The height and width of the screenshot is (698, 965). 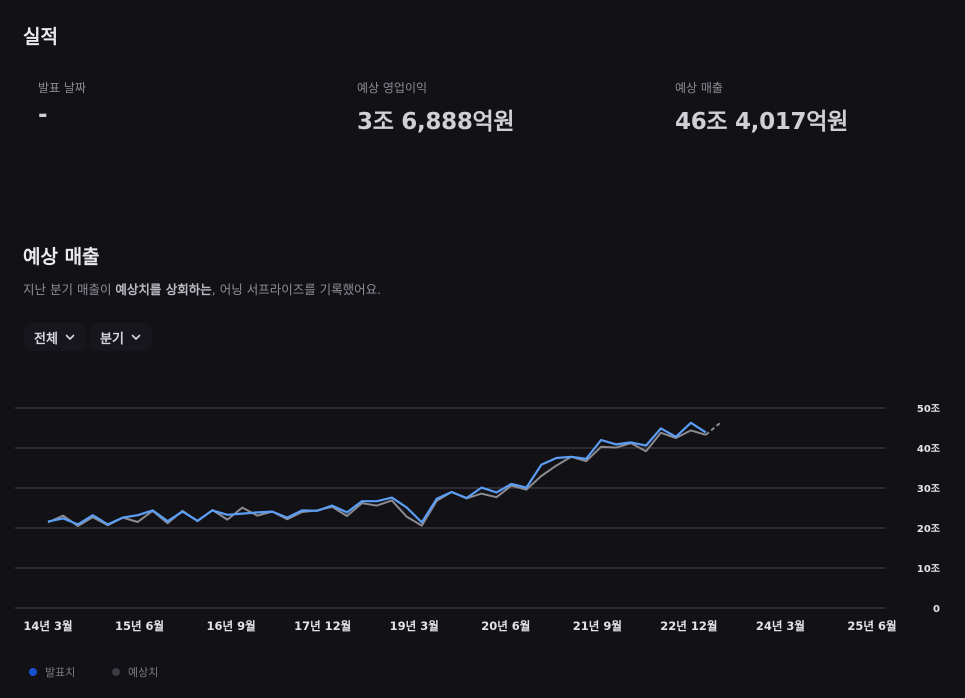 What do you see at coordinates (62, 103) in the screenshot?
I see `announce-date-stat: 발표 날짜 -` at bounding box center [62, 103].